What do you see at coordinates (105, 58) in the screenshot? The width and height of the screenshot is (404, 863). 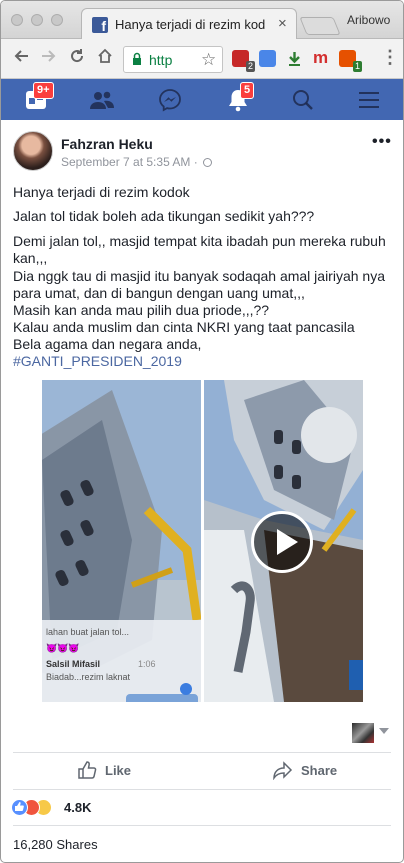 I see `home-icon` at bounding box center [105, 58].